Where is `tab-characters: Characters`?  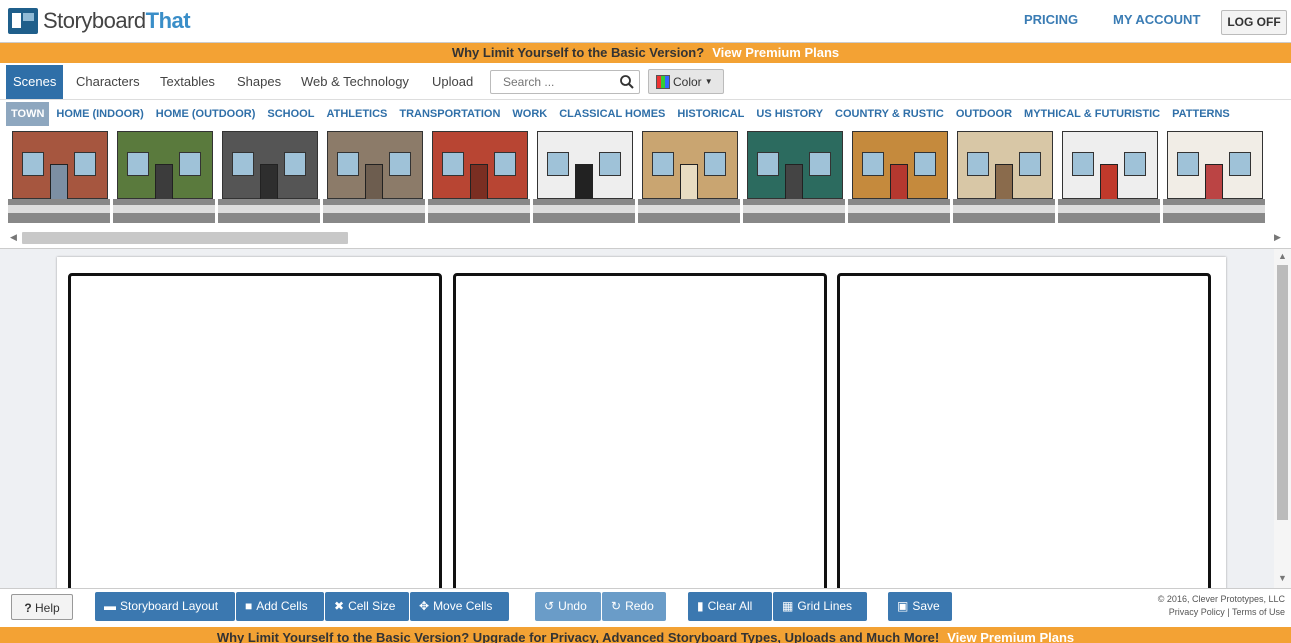
tab-characters: Characters is located at coordinates (108, 82).